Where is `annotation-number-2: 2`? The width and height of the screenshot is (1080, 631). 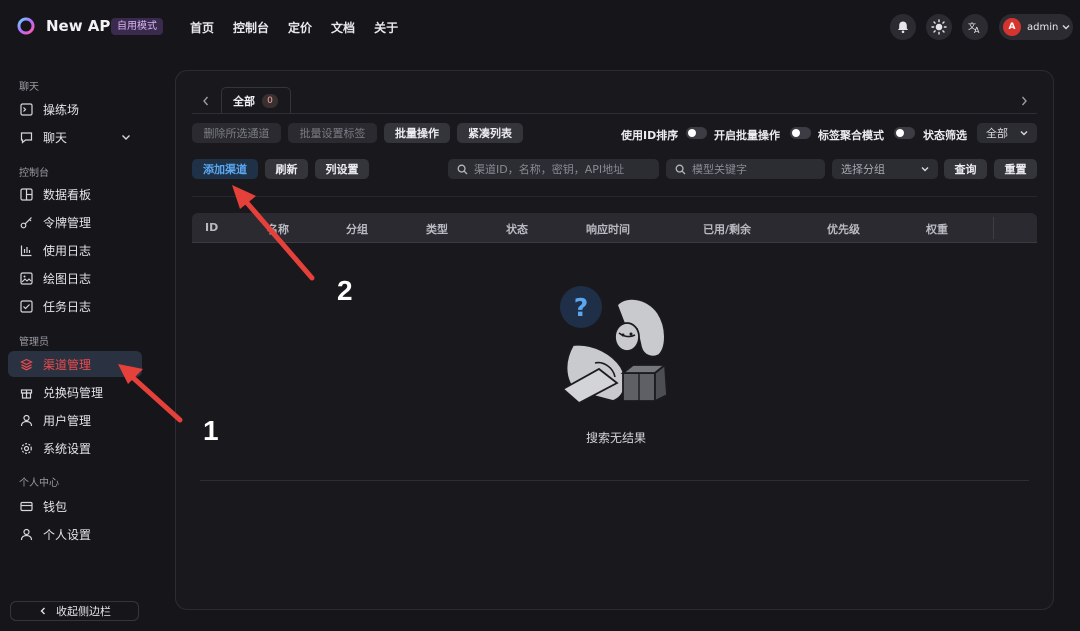
annotation-number-2: 2 is located at coordinates (345, 290).